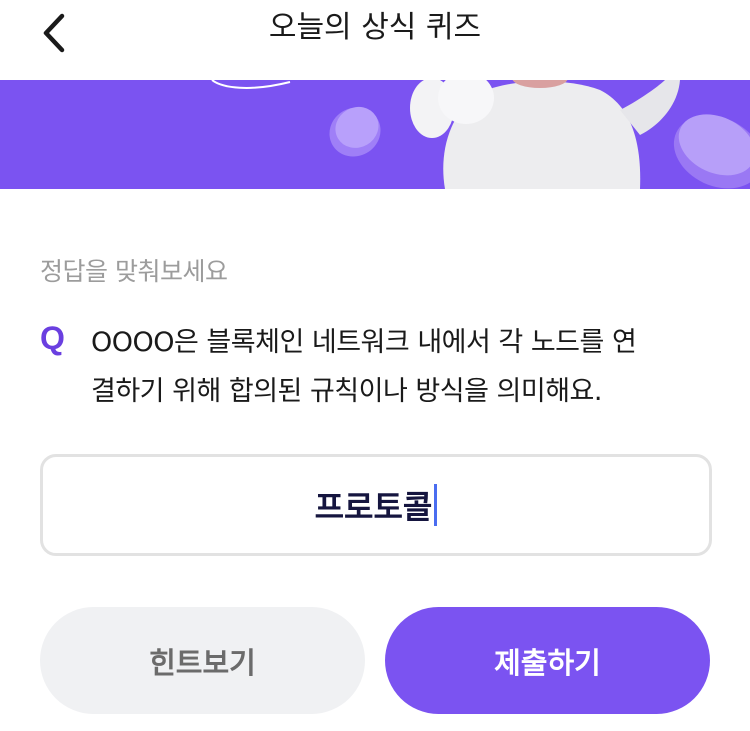  I want to click on hint-button: 힌트보기, so click(202, 660).